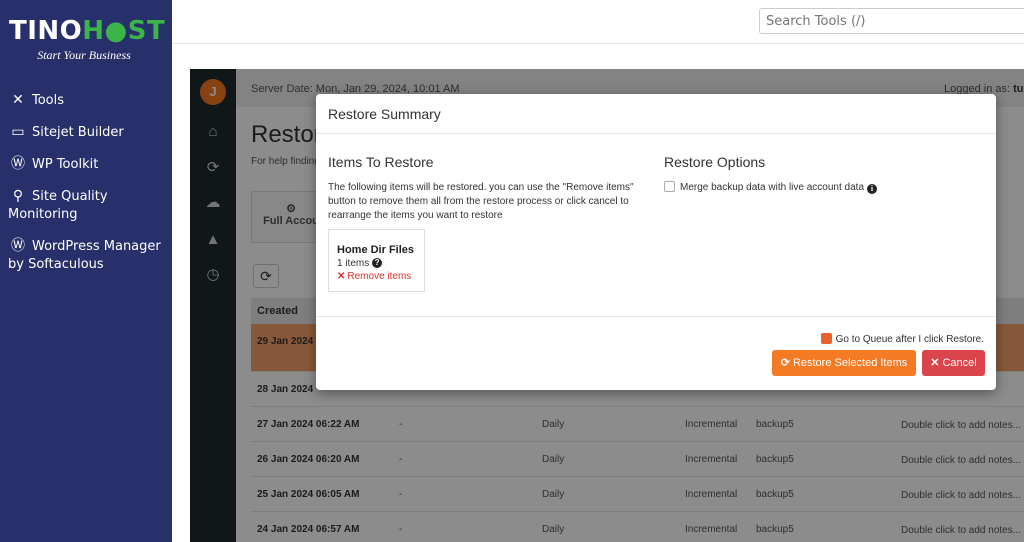 This screenshot has width=1024, height=542. What do you see at coordinates (785, 363) in the screenshot?
I see `refresh-icon: ⟳` at bounding box center [785, 363].